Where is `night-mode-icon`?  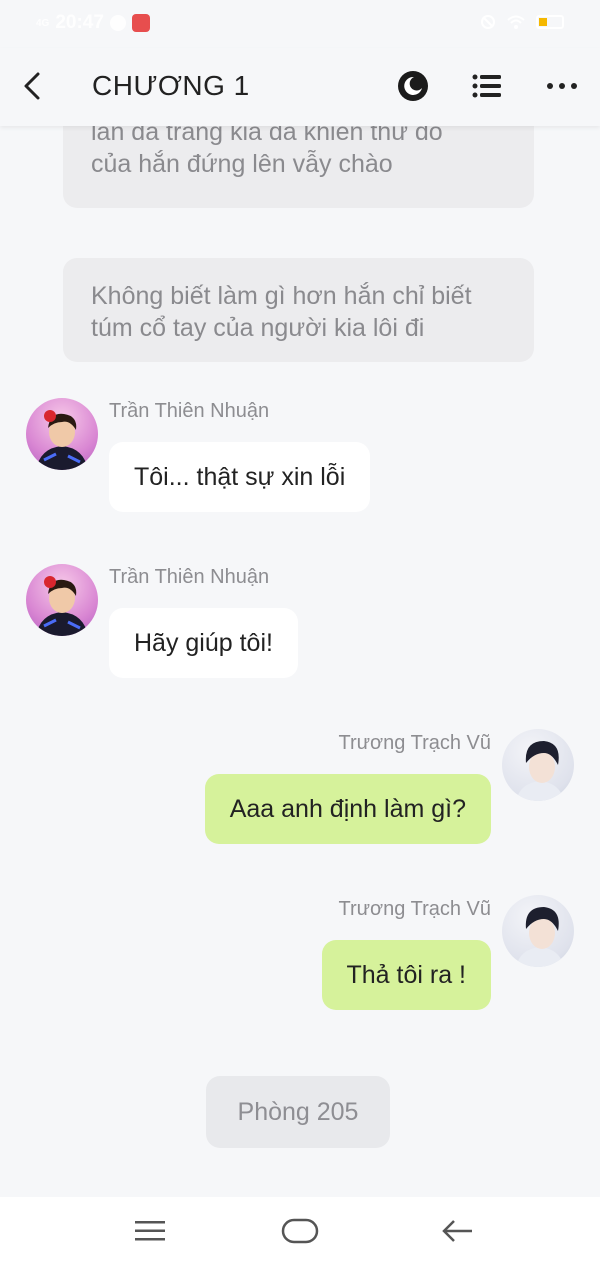 night-mode-icon is located at coordinates (413, 86).